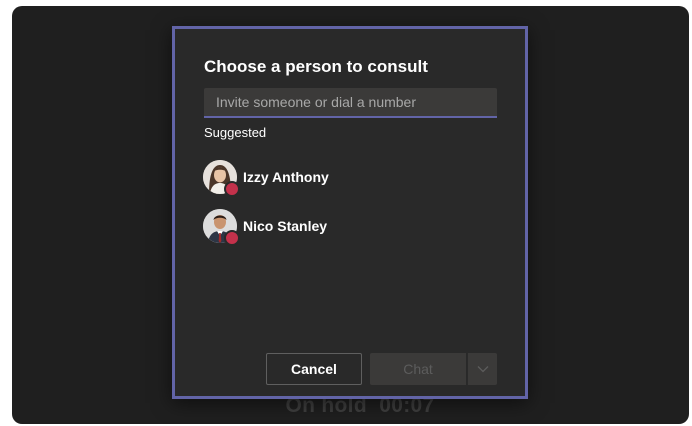  I want to click on person-name: Nico Stanley, so click(285, 226).